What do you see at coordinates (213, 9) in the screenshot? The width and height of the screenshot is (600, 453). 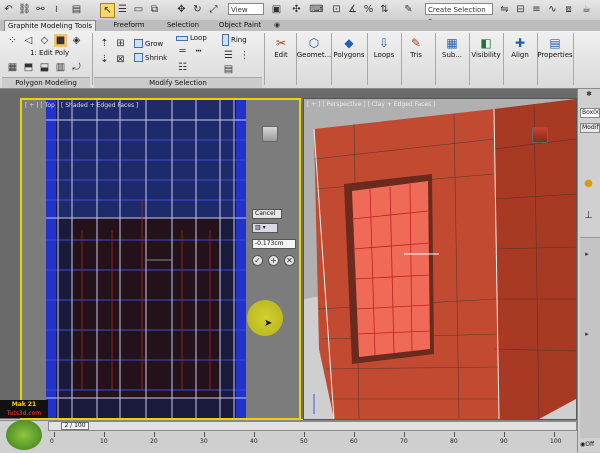 I see `scale-icon: ⤢` at bounding box center [213, 9].